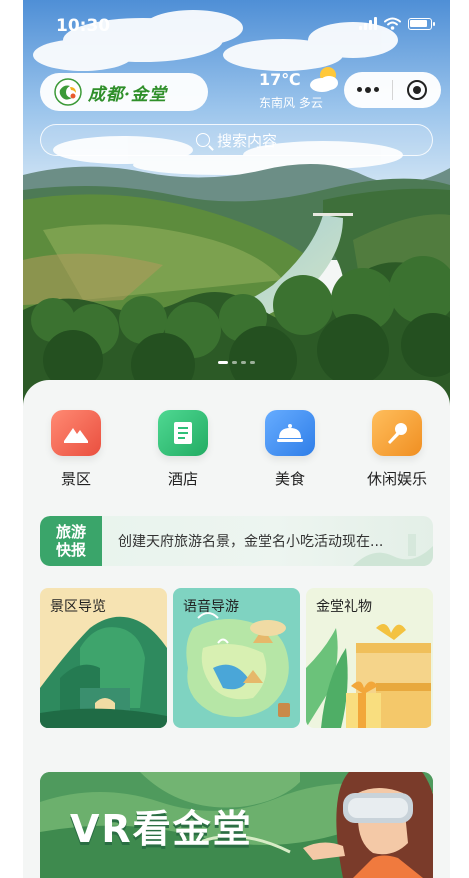 The width and height of the screenshot is (469, 878). Describe the element at coordinates (369, 658) in the screenshot. I see `card-souvenirs: 金堂礼物` at that location.